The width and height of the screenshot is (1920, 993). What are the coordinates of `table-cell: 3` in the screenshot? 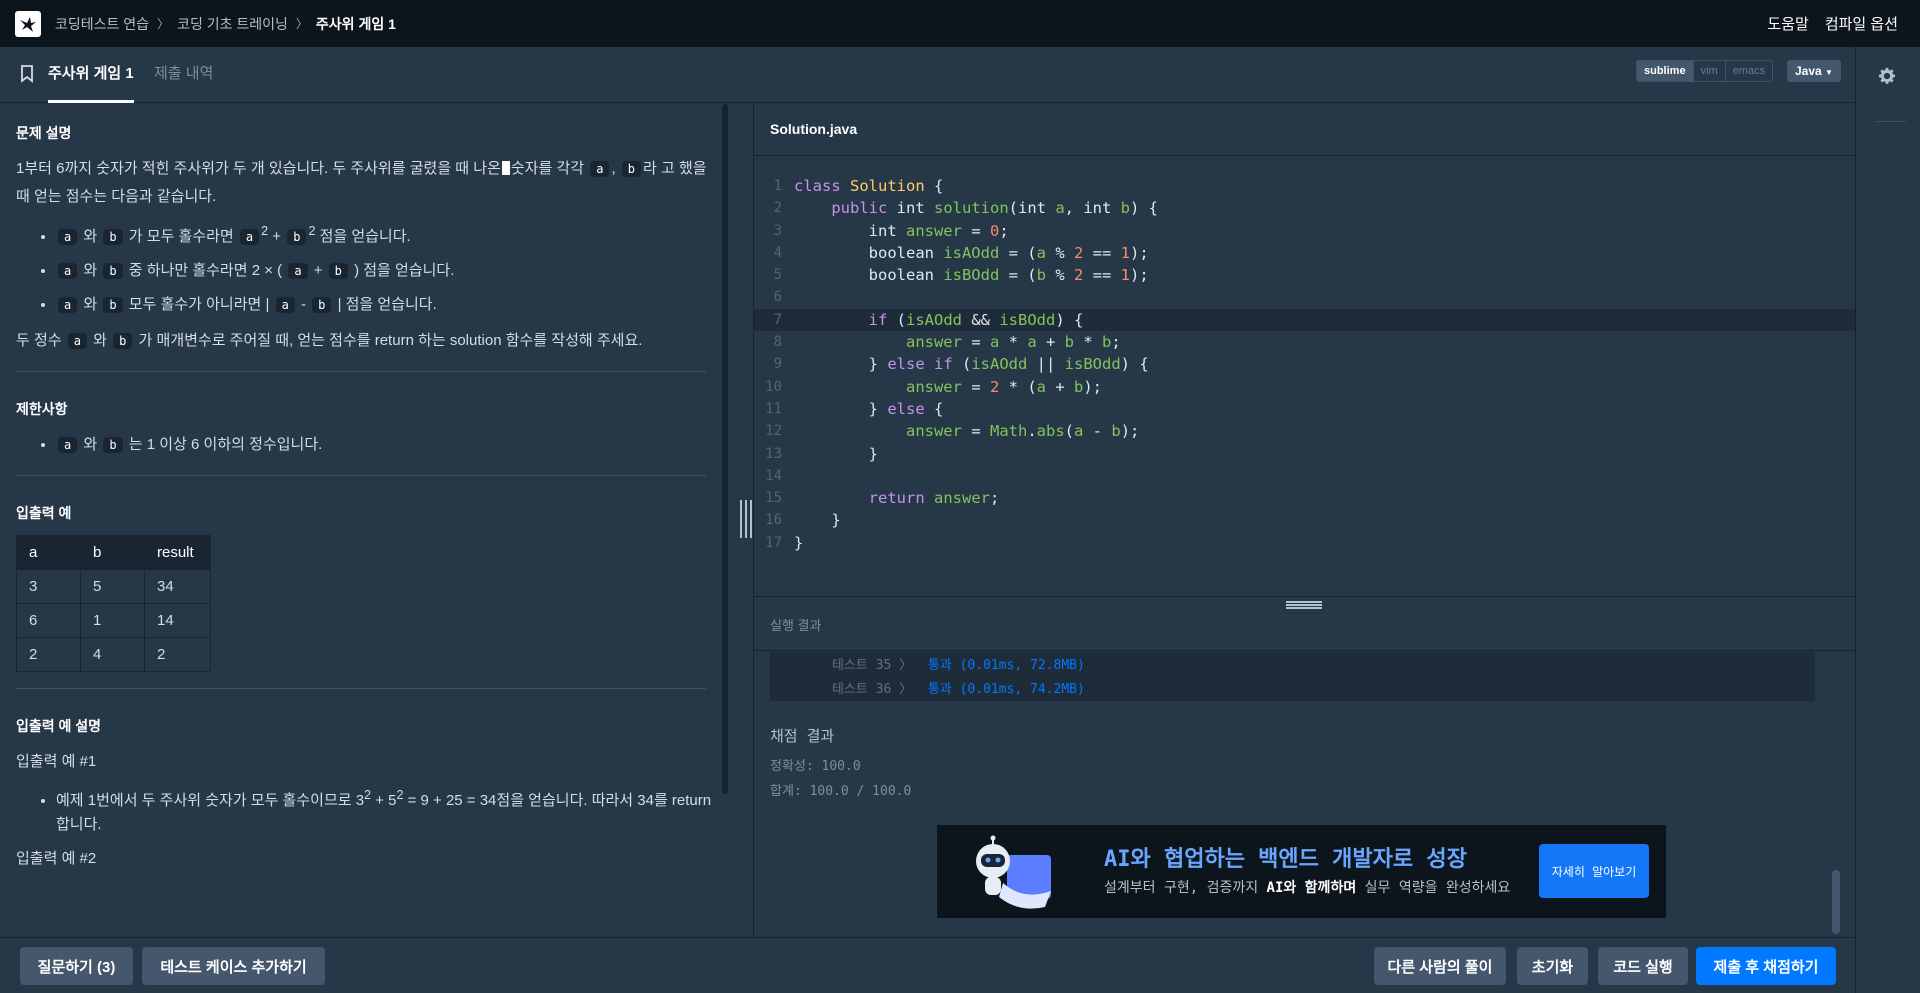 It's located at (48, 586).